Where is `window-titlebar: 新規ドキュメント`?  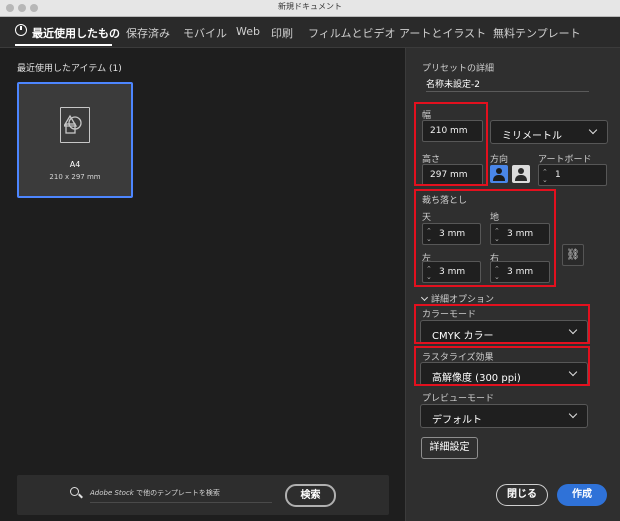
window-titlebar: 新規ドキュメント is located at coordinates (310, 8).